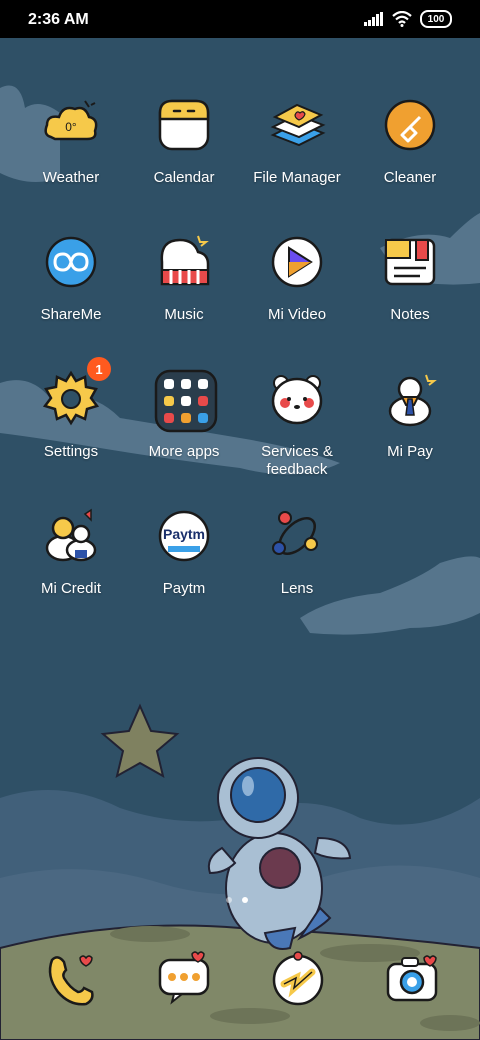 The width and height of the screenshot is (480, 1040). Describe the element at coordinates (297, 588) in the screenshot. I see `app-label: Lens` at that location.